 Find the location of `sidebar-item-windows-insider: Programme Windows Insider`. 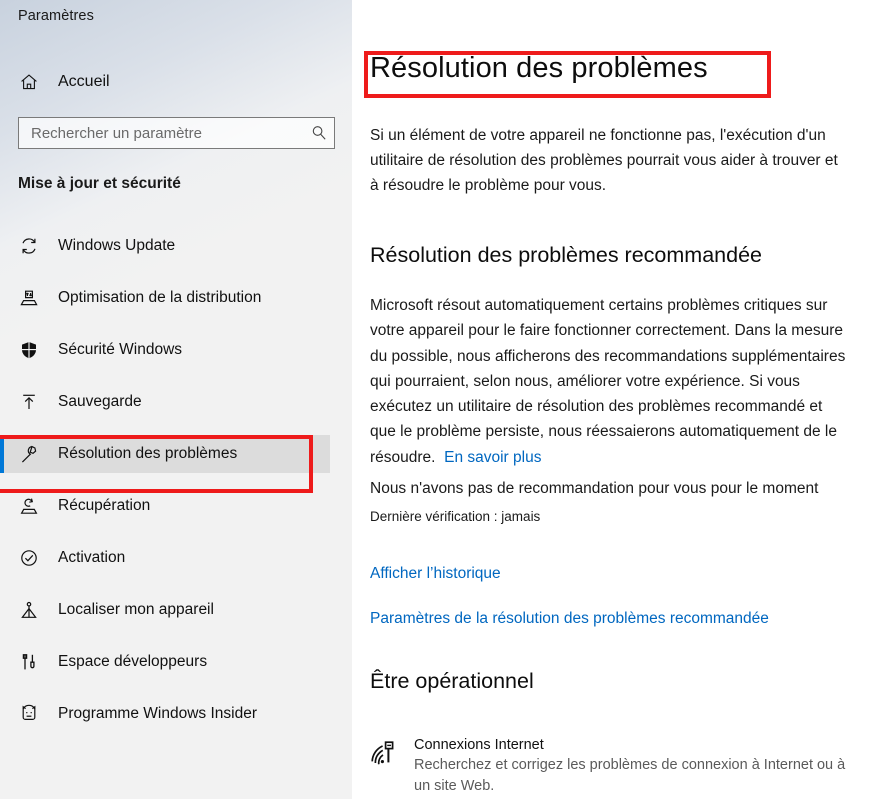

sidebar-item-windows-insider: Programme Windows Insider is located at coordinates (165, 714).